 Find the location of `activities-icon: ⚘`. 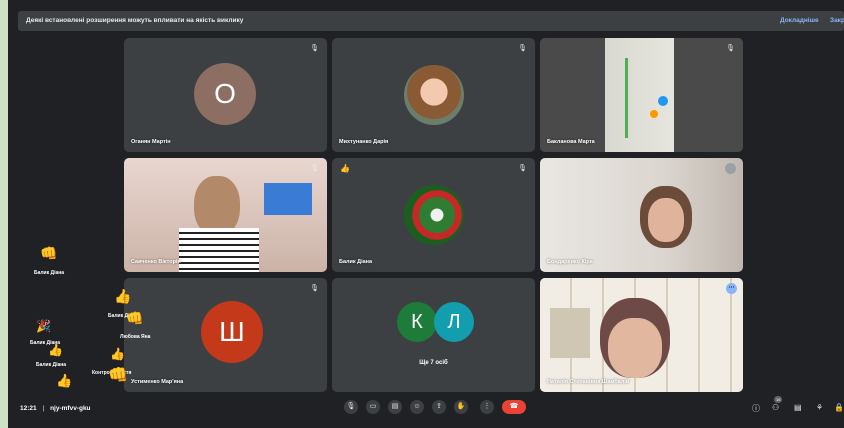

activities-icon: ⚘ is located at coordinates (819, 407).